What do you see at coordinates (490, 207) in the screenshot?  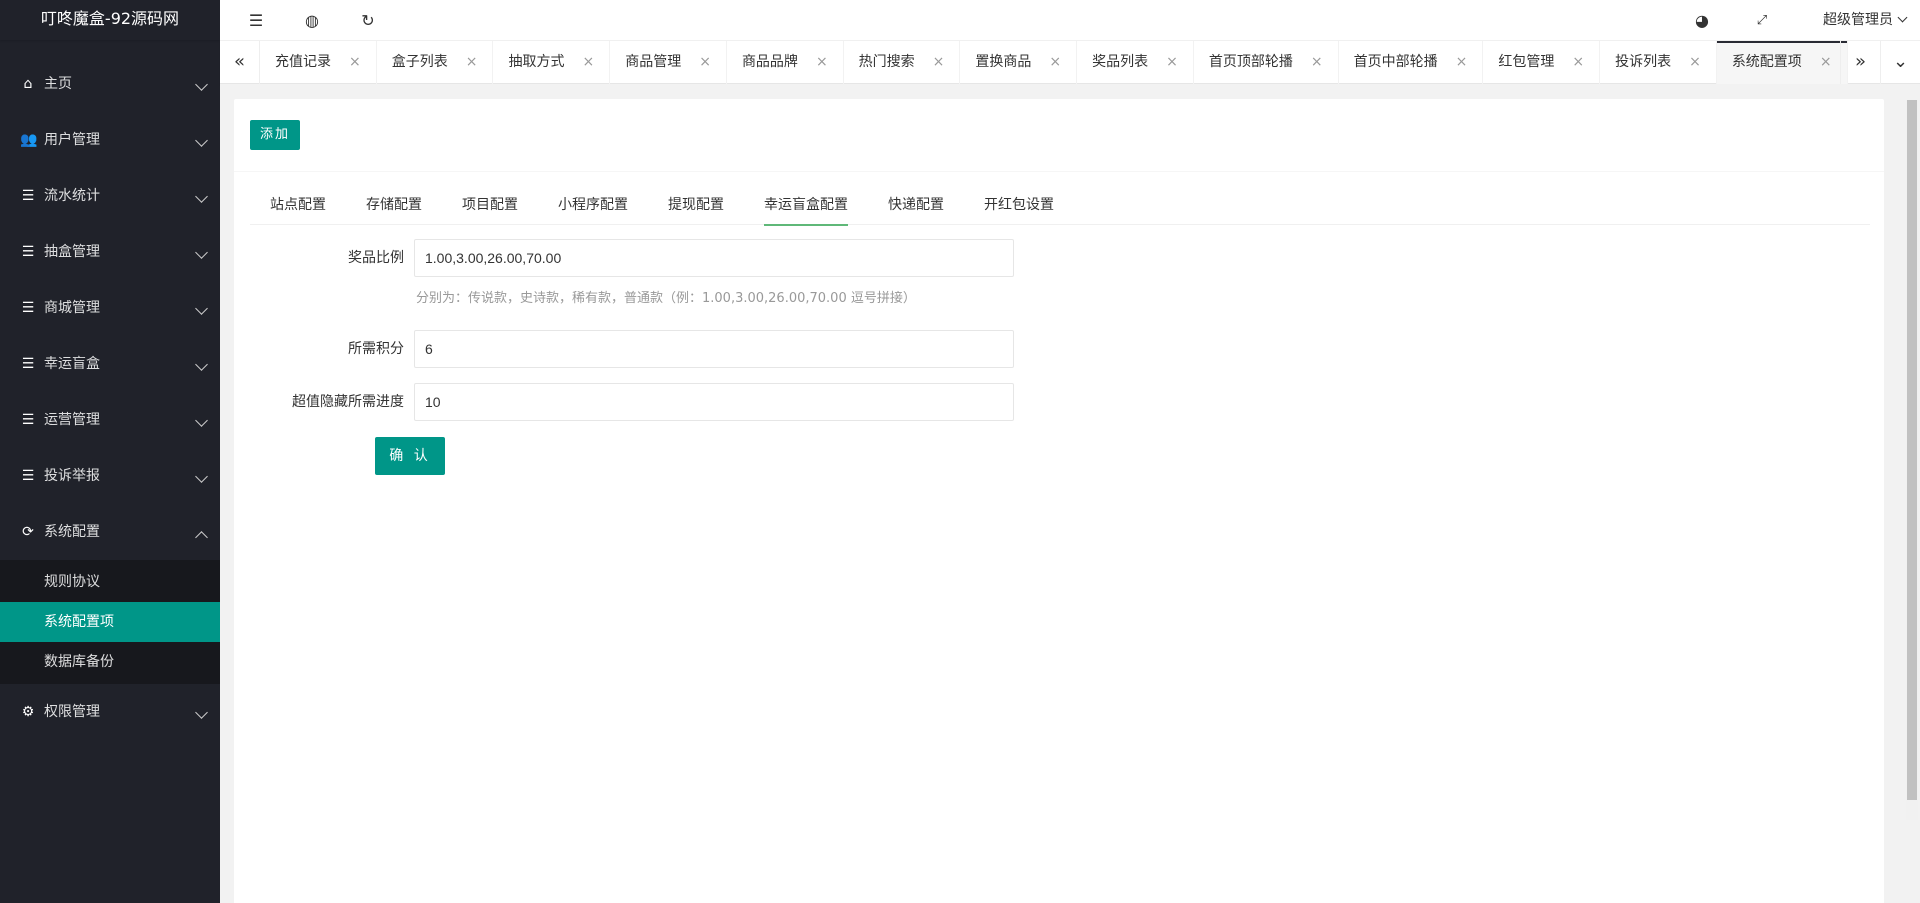 I see `tab-project-config: 项目配置` at bounding box center [490, 207].